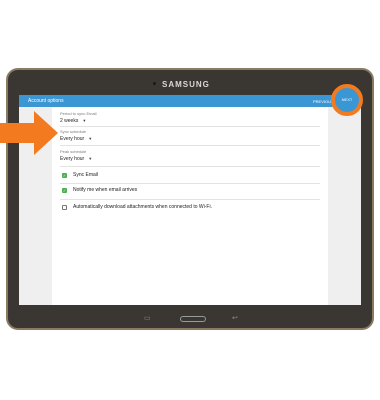 Image resolution: width=380 pixels, height=400 pixels. What do you see at coordinates (72, 159) in the screenshot?
I see `peak-schedule-value: Every hour` at bounding box center [72, 159].